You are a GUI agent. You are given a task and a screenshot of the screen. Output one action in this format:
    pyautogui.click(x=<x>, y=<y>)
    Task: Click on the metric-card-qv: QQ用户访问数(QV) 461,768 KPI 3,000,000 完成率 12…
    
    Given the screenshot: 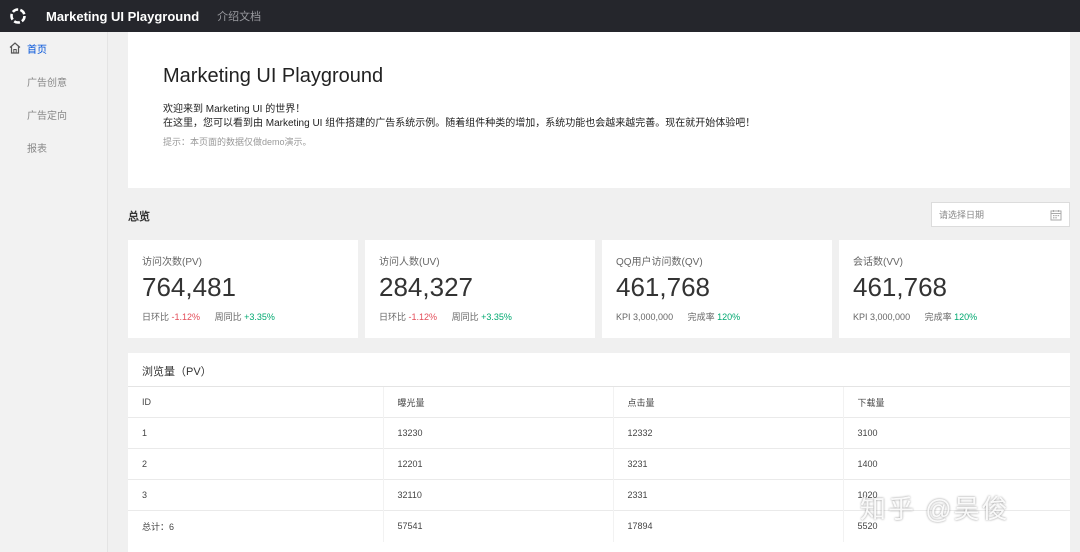 What is the action you would take?
    pyautogui.click(x=717, y=289)
    